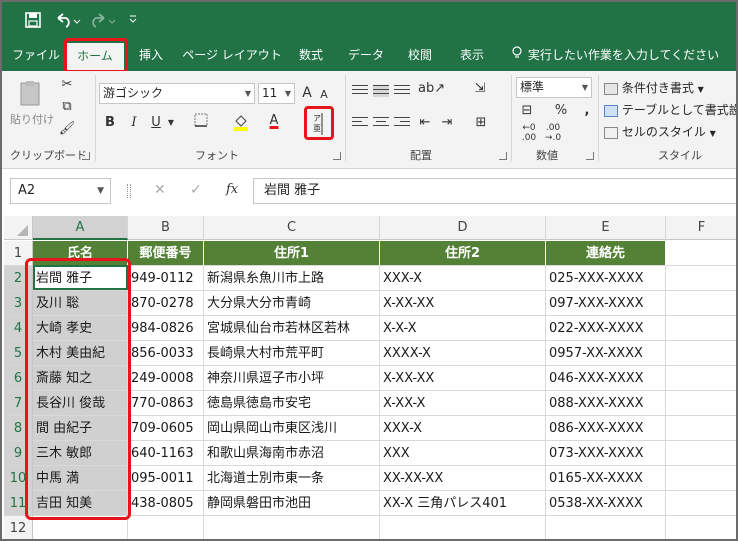  I want to click on column-header-e: E, so click(606, 228).